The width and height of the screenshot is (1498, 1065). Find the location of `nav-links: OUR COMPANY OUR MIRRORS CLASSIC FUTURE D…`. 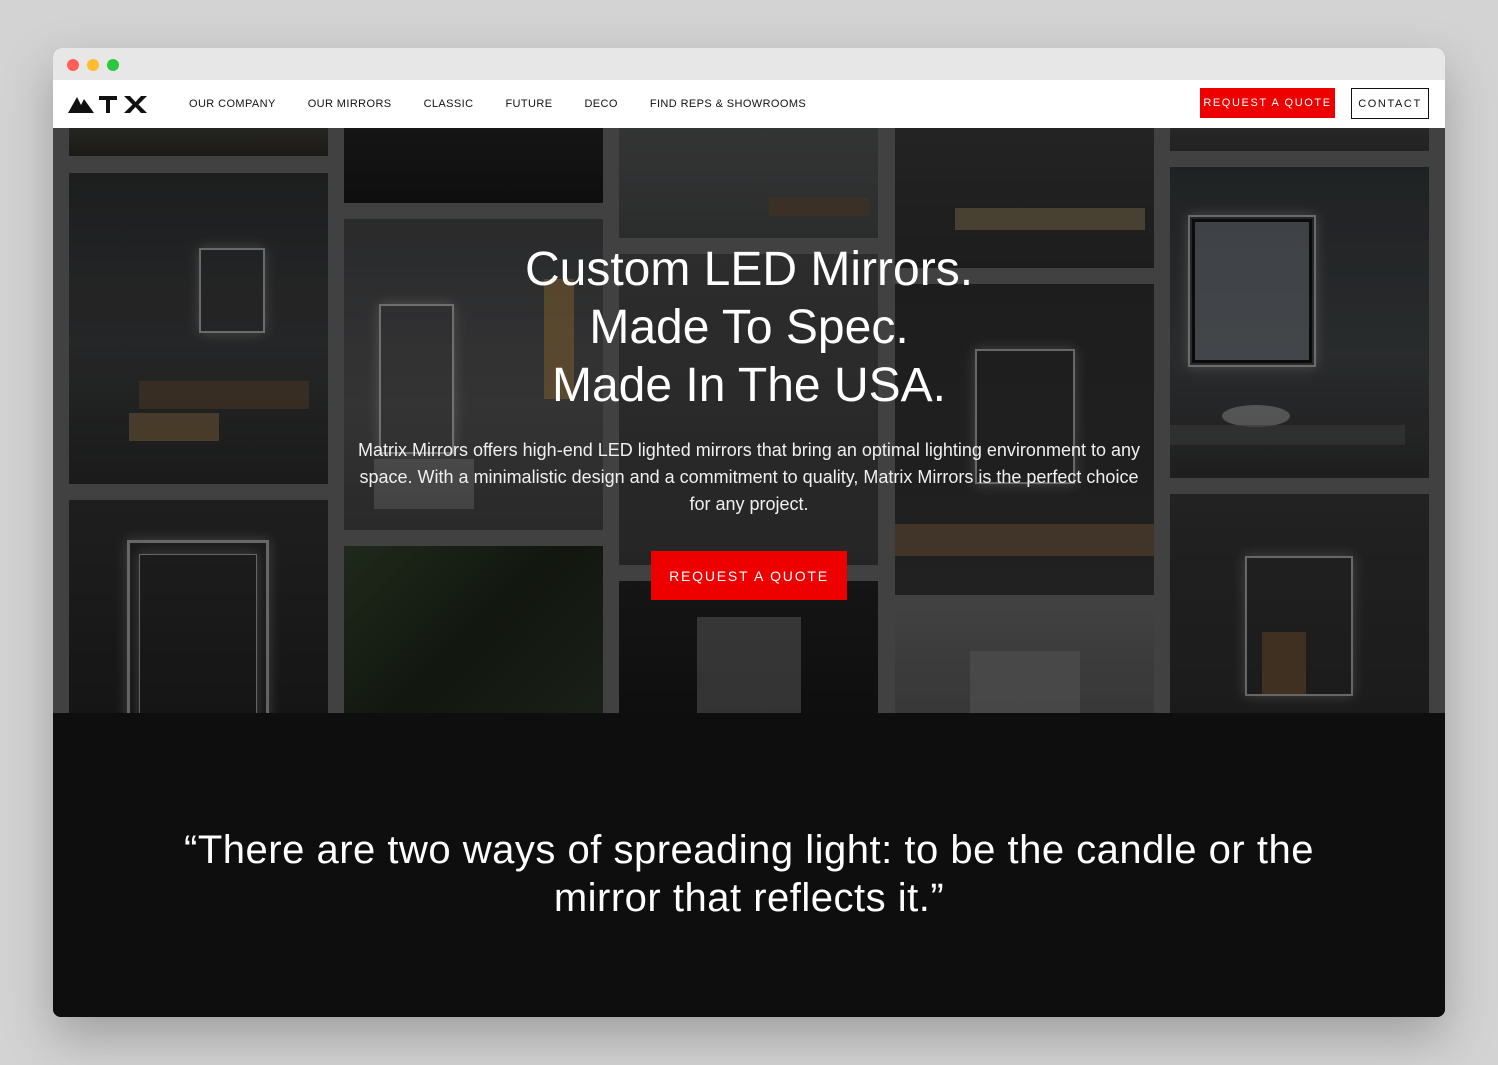

nav-links: OUR COMPANY OUR MIRRORS CLASSIC FUTURE D… is located at coordinates (513, 104).